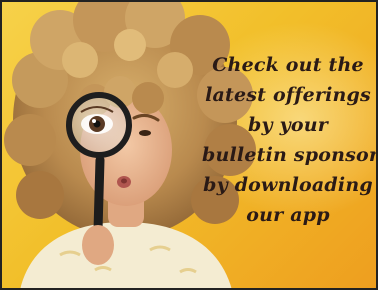 Image resolution: width=378 pixels, height=290 pixels. I want to click on headline-line-5: by downloading, so click(288, 185).